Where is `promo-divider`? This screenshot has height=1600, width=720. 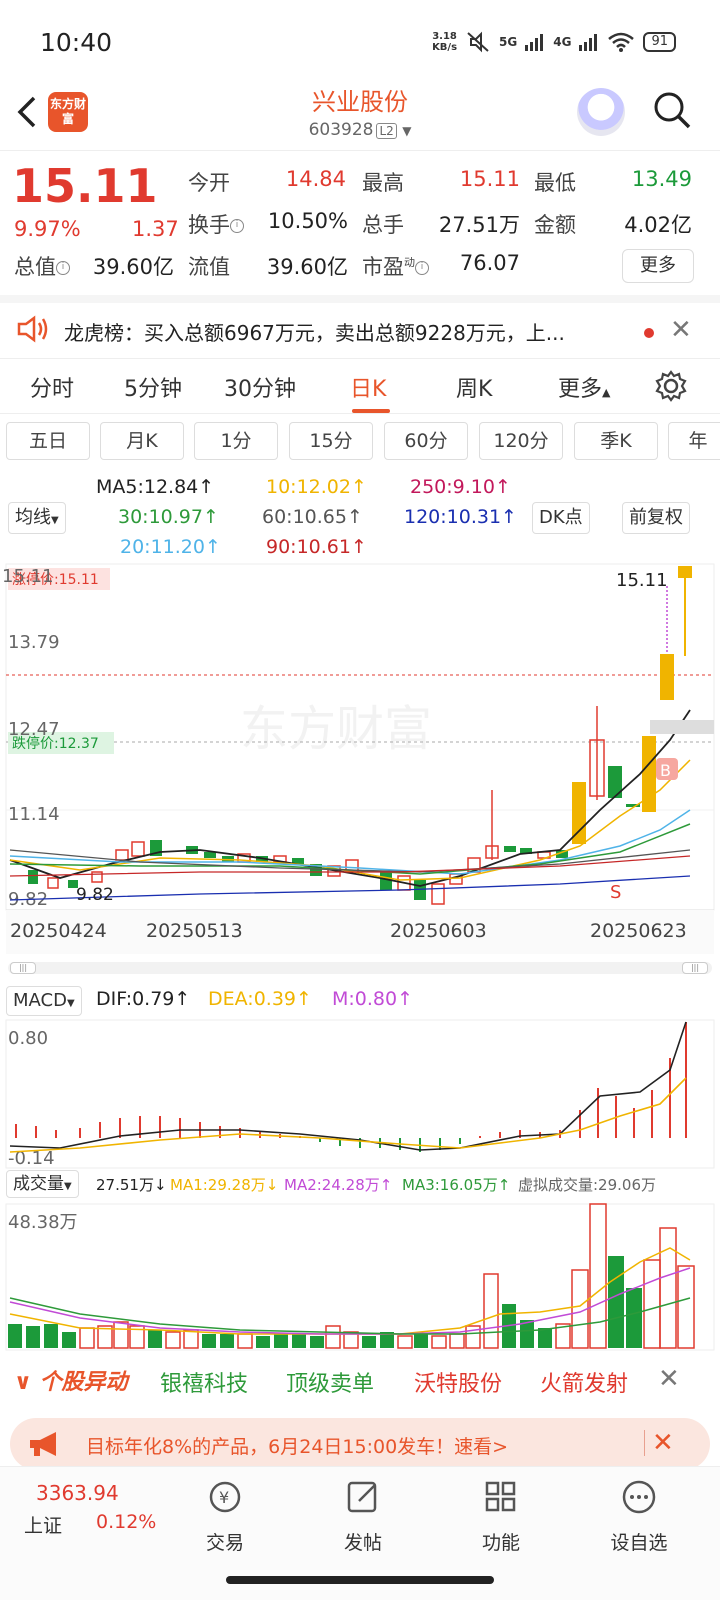 promo-divider is located at coordinates (644, 1443).